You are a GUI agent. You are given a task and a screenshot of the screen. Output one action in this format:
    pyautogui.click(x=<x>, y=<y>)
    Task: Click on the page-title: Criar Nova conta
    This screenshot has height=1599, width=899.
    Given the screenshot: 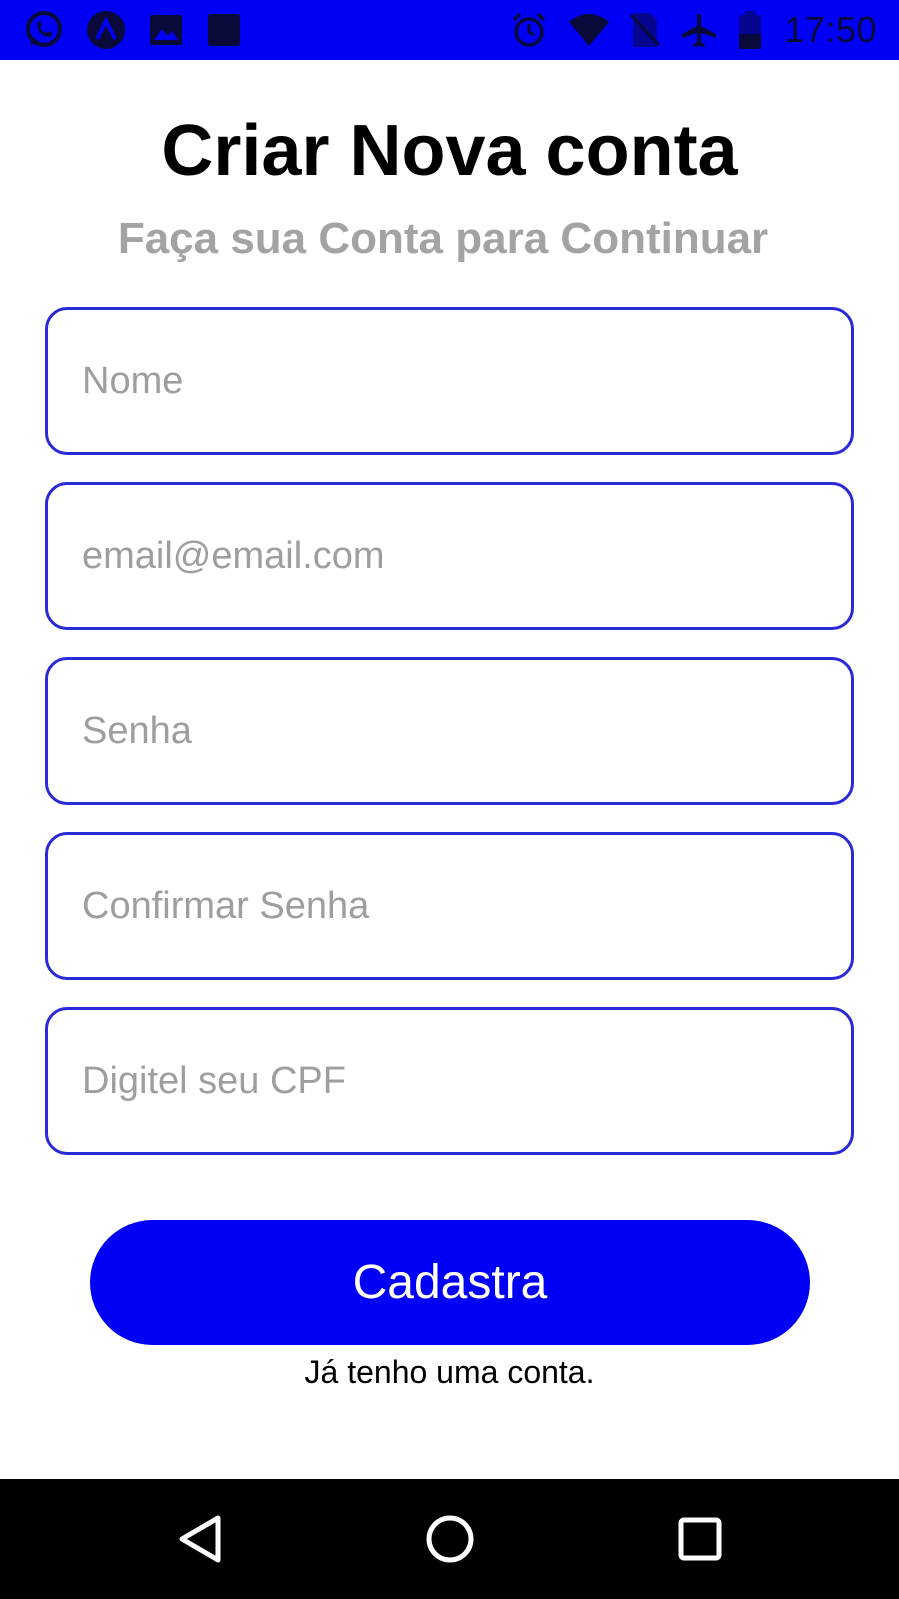 What is the action you would take?
    pyautogui.click(x=449, y=151)
    